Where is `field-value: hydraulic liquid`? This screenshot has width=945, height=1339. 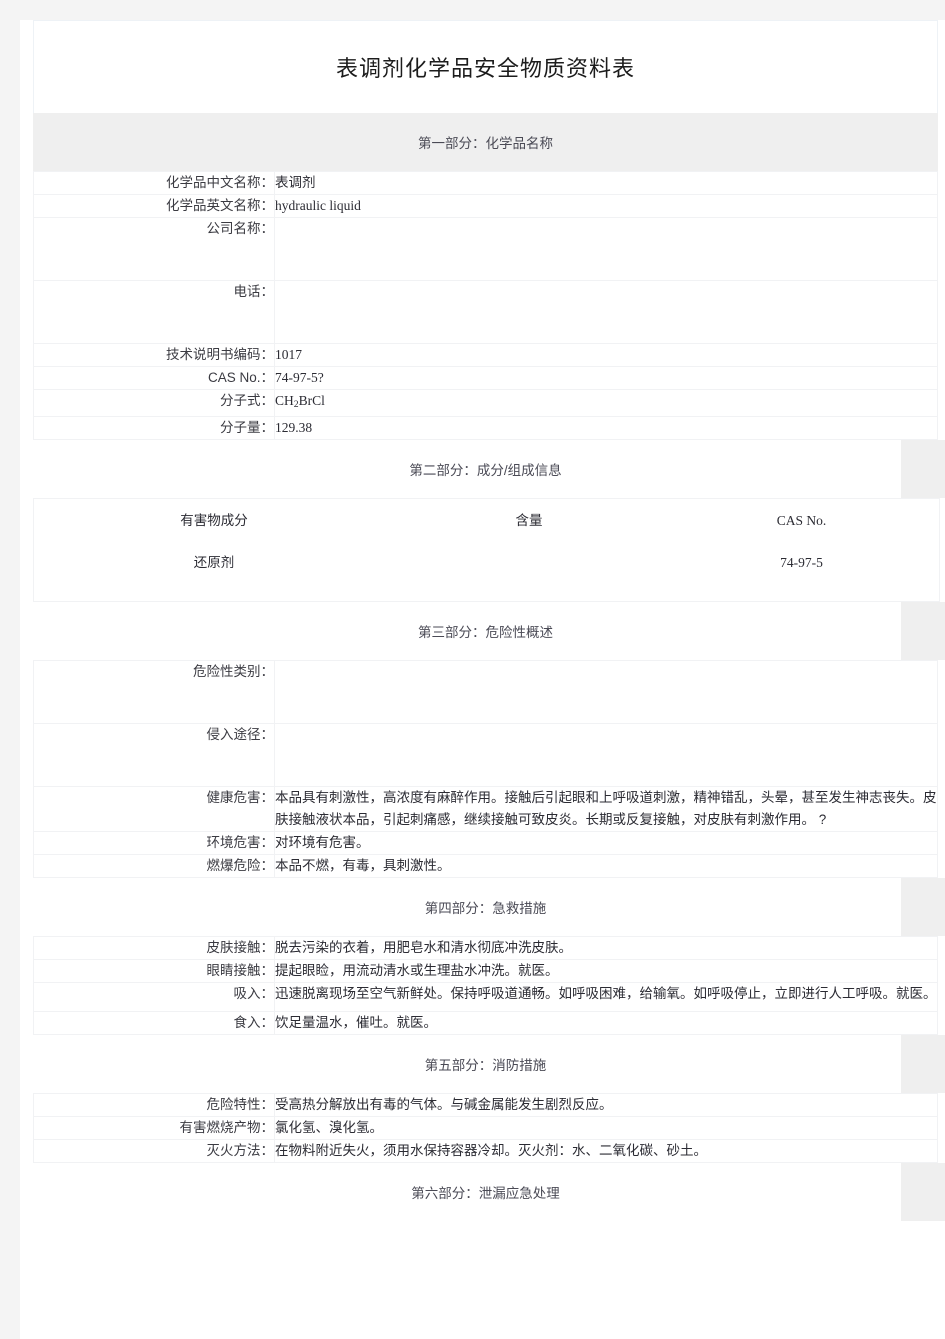
field-value: hydraulic liquid is located at coordinates (606, 206).